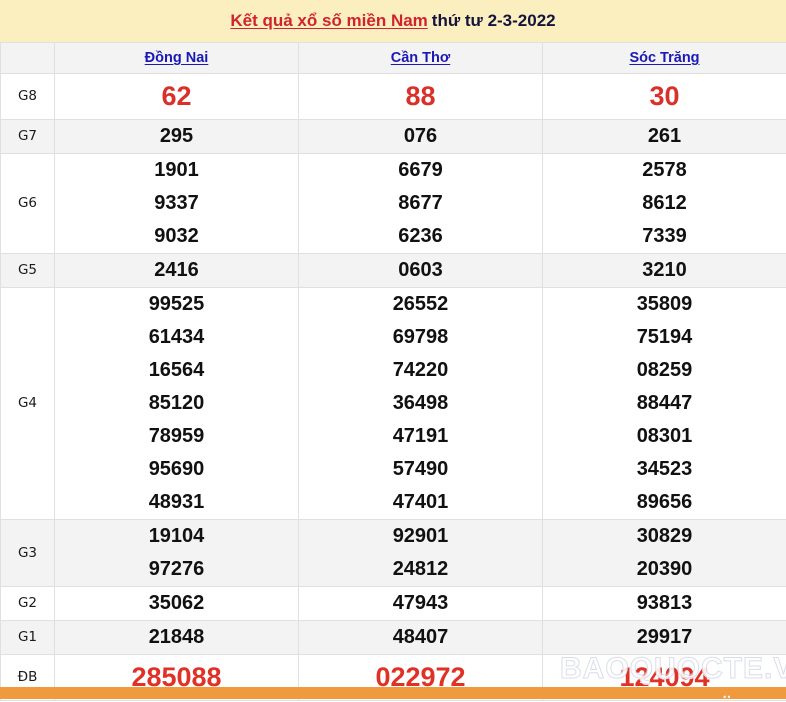  What do you see at coordinates (176, 304) in the screenshot?
I see `prize-number: 99525` at bounding box center [176, 304].